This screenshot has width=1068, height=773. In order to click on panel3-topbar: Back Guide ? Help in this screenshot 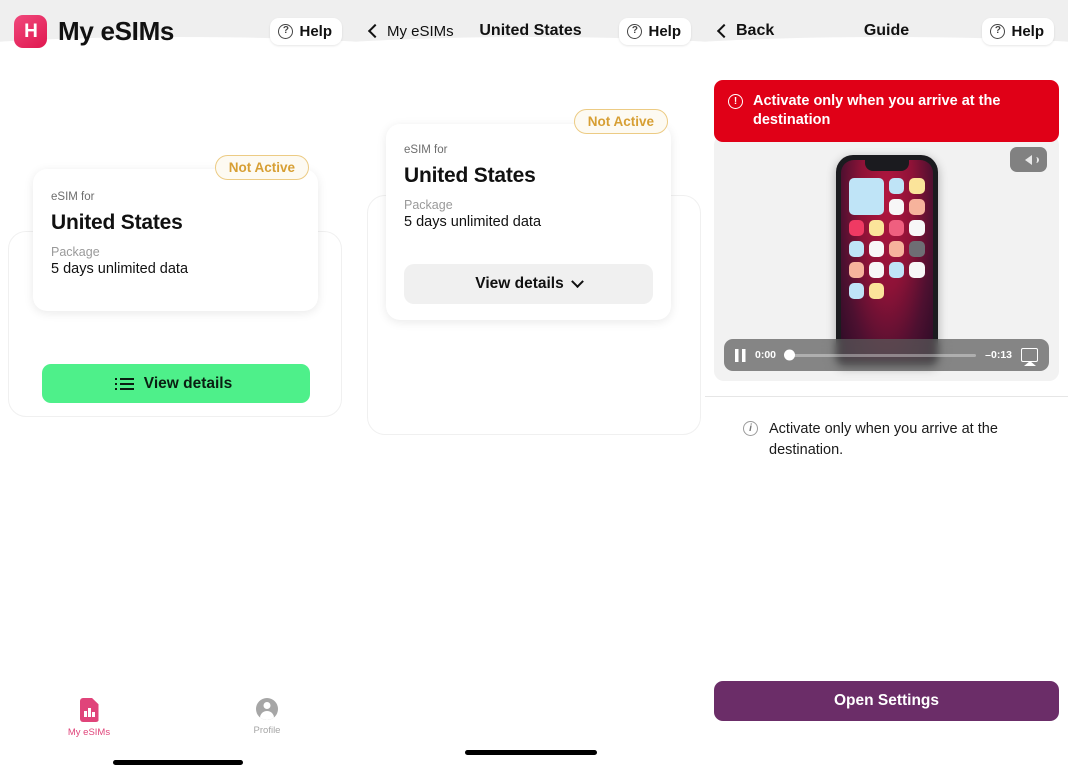, I will do `click(886, 31)`.